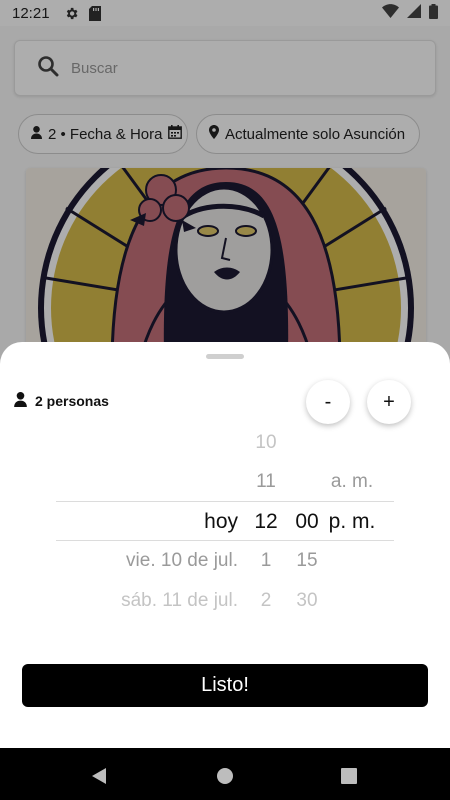  What do you see at coordinates (225, 501) in the screenshot?
I see `picker-selection-top-line` at bounding box center [225, 501].